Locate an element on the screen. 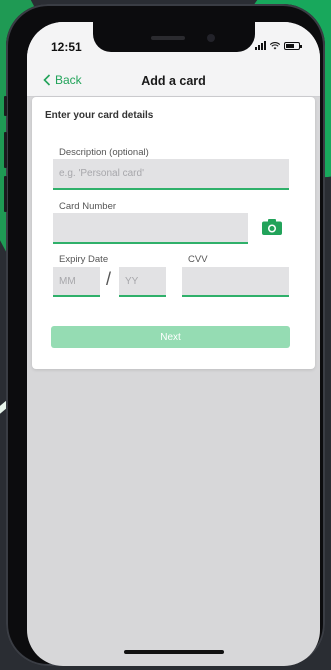  card-number-label: Card Number is located at coordinates (88, 206).